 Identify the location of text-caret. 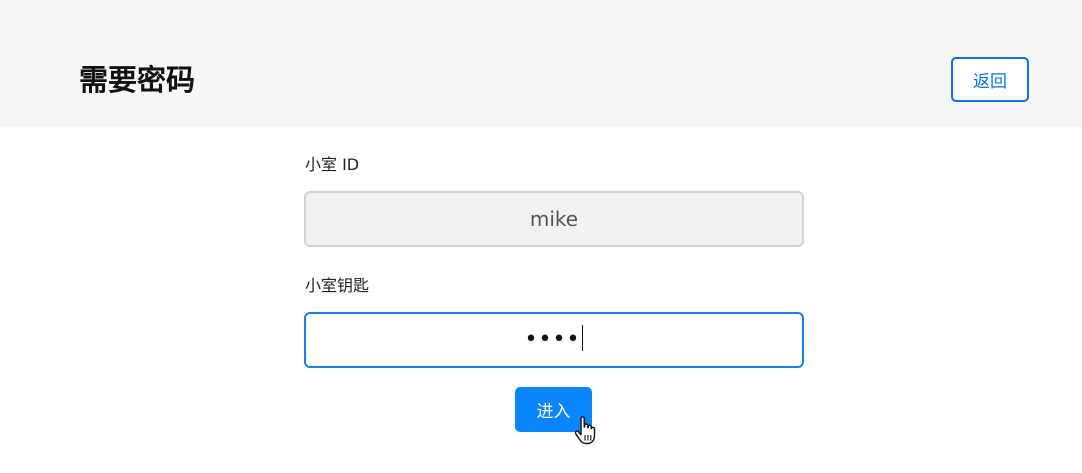
(583, 338).